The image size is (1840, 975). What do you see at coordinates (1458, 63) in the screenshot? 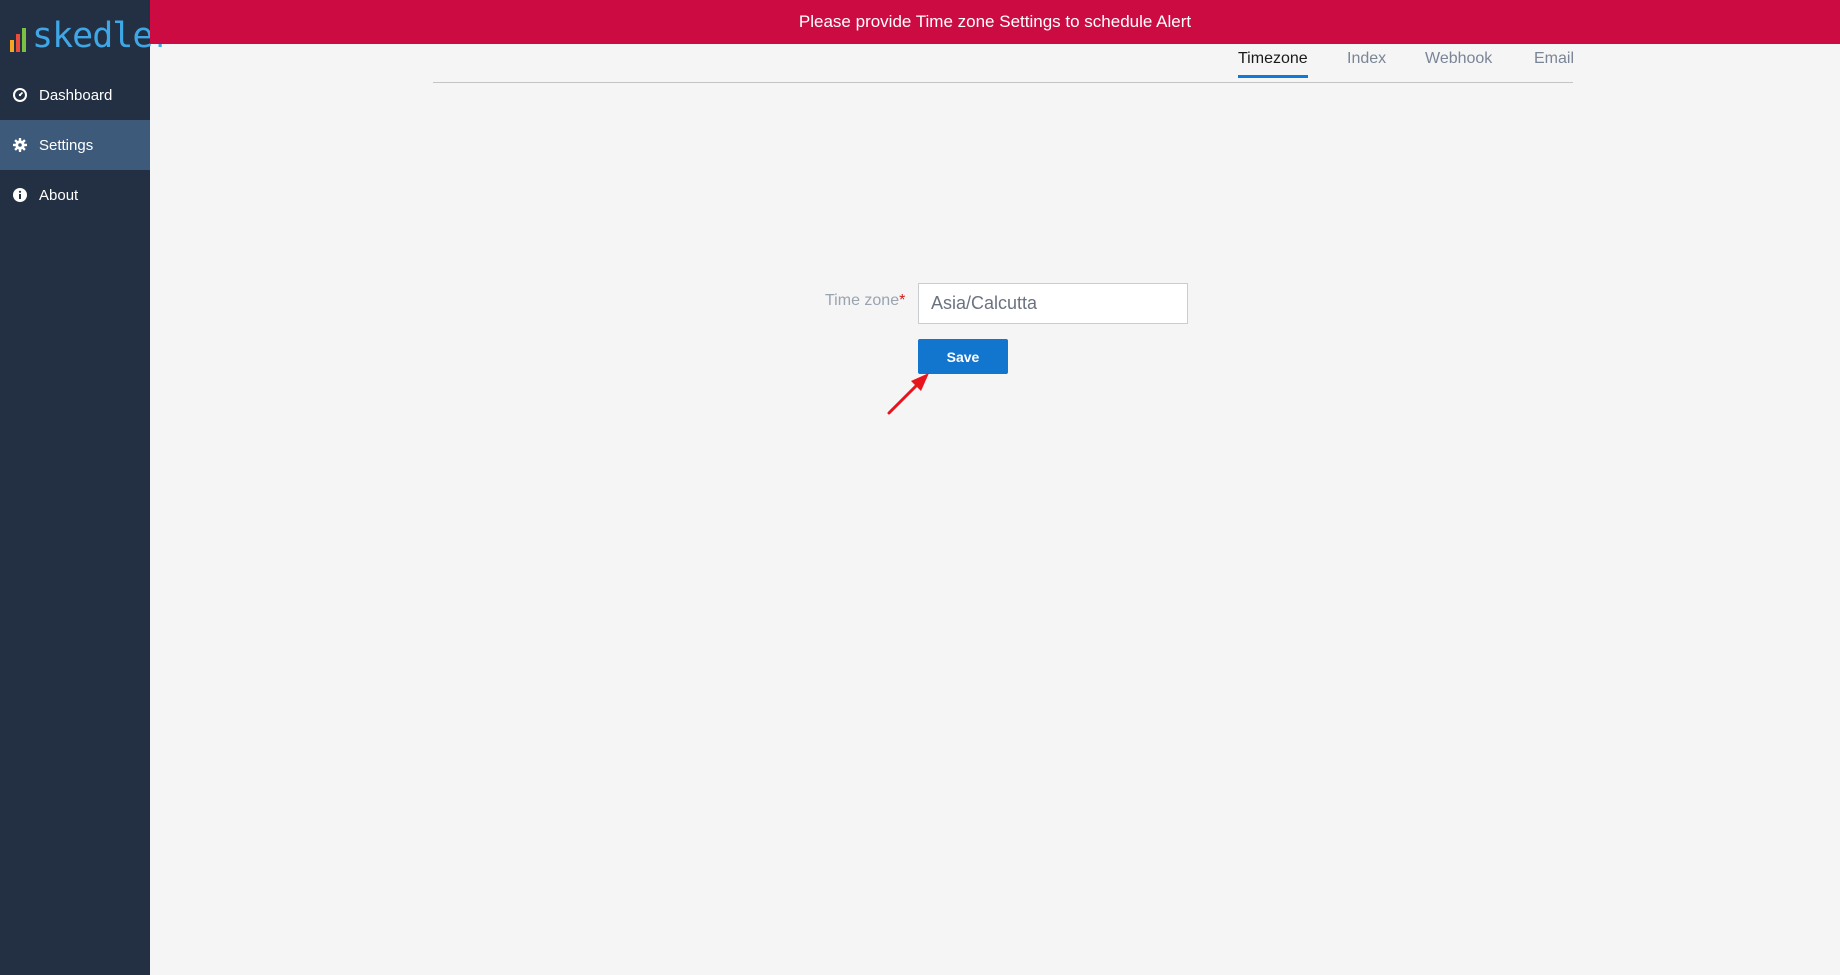
I see `tab-webhook: Webhook` at bounding box center [1458, 63].